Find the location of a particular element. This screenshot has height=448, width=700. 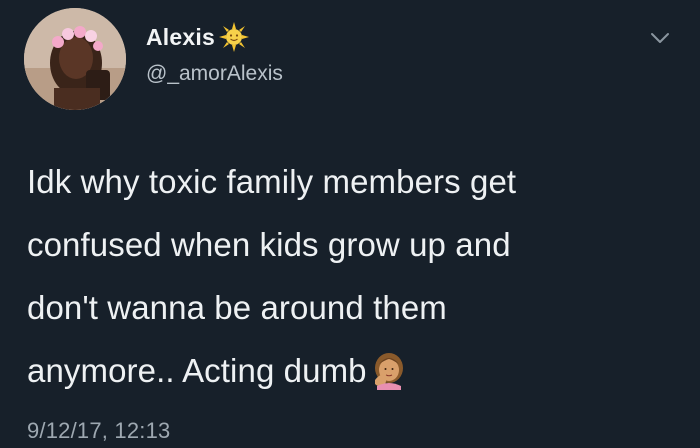

author-name-row: Alexis is located at coordinates (197, 37).